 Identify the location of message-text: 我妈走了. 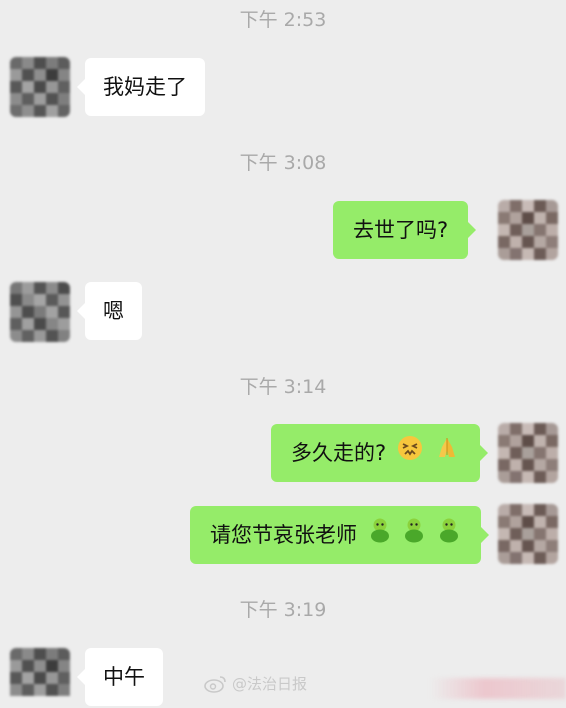
(145, 87).